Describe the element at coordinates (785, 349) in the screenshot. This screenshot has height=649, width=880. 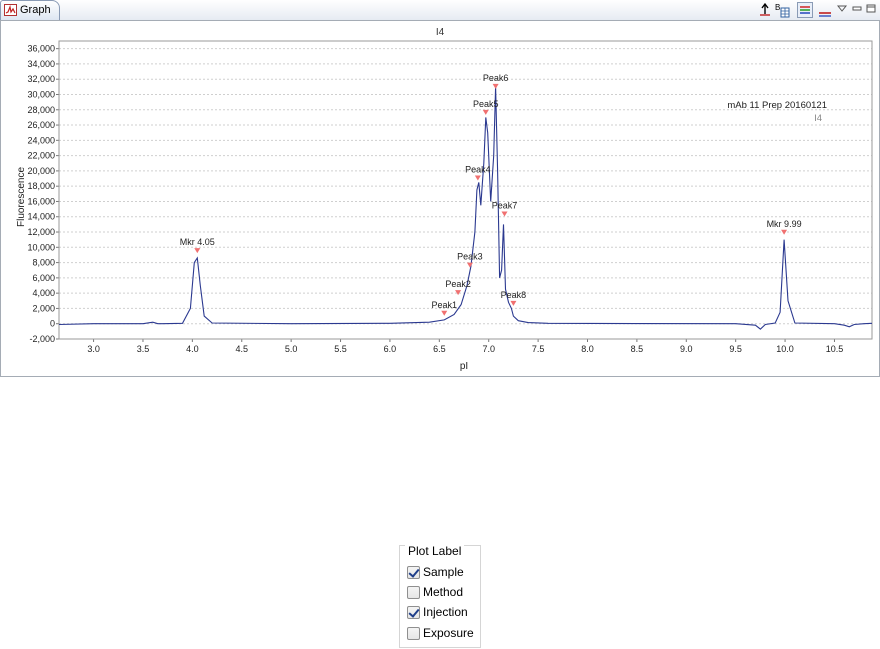
I see `x-tick-label: 10.0` at that location.